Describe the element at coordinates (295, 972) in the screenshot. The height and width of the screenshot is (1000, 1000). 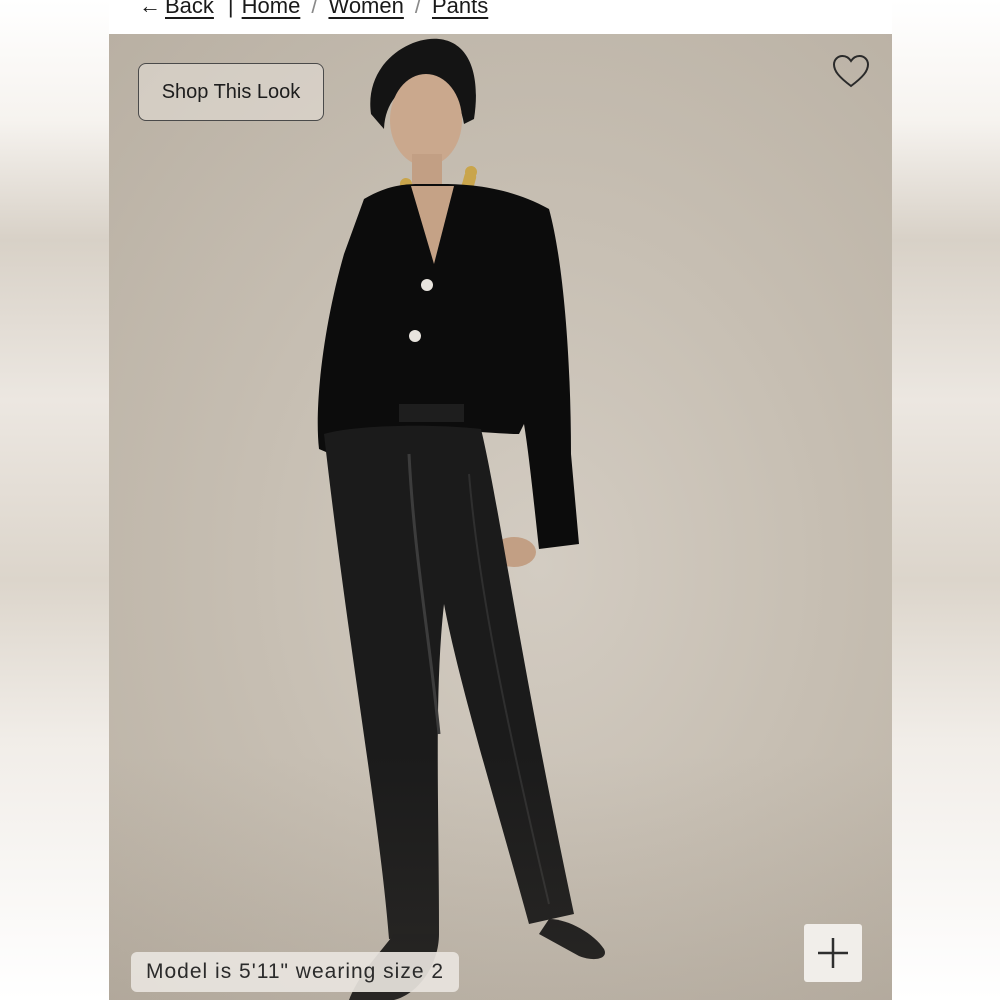
I see `model-size-note: Model is 5'11" wearing size 2` at that location.